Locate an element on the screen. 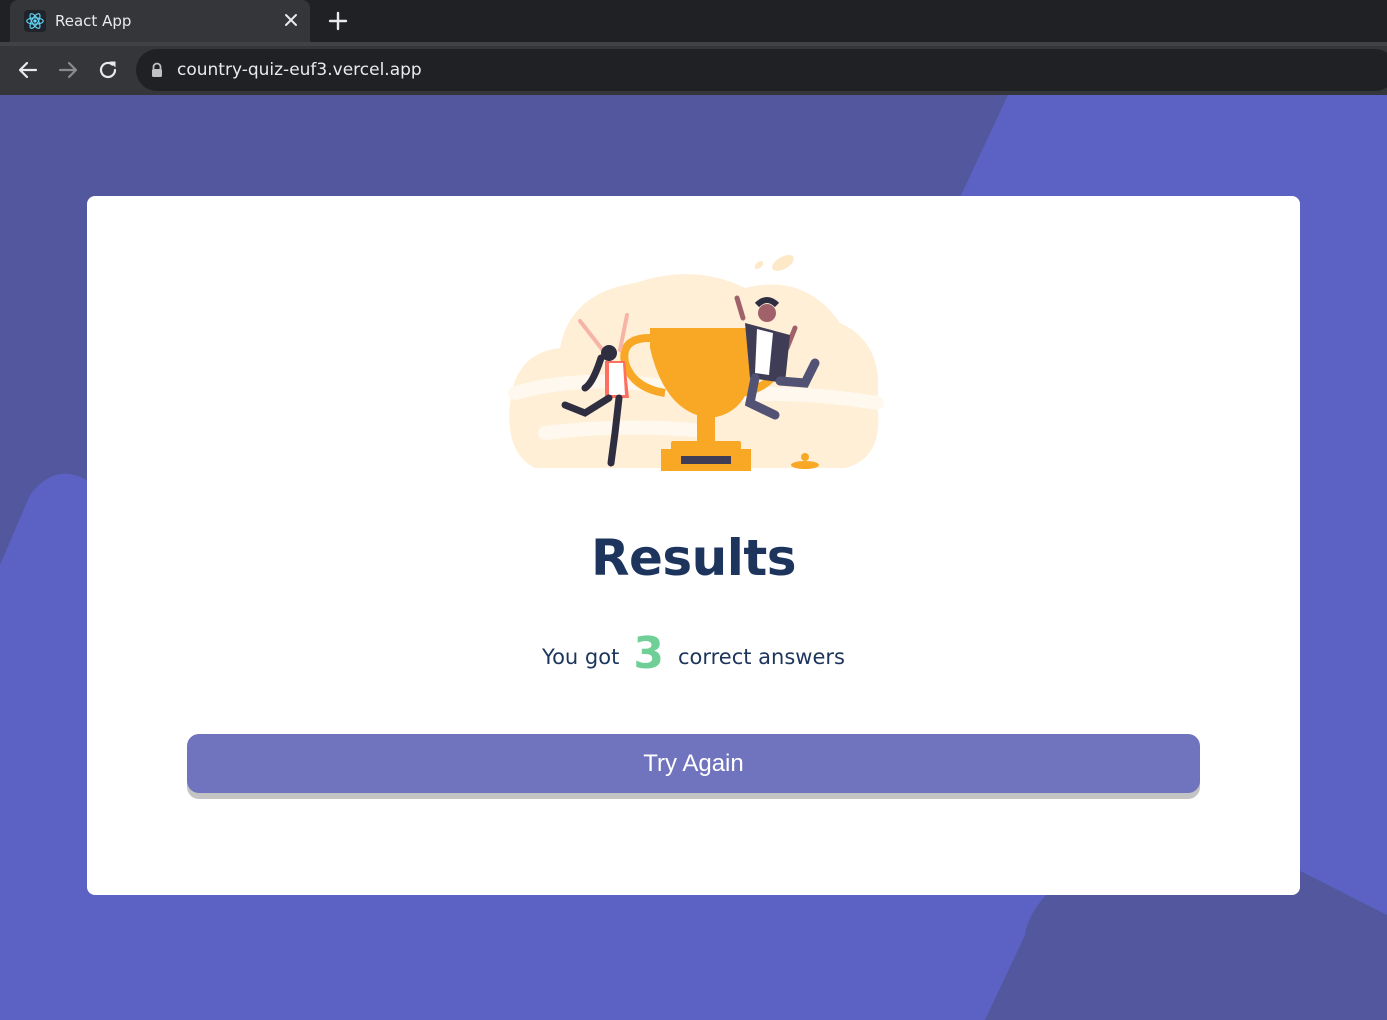 This screenshot has height=1020, width=1387. plus-icon is located at coordinates (338, 21).